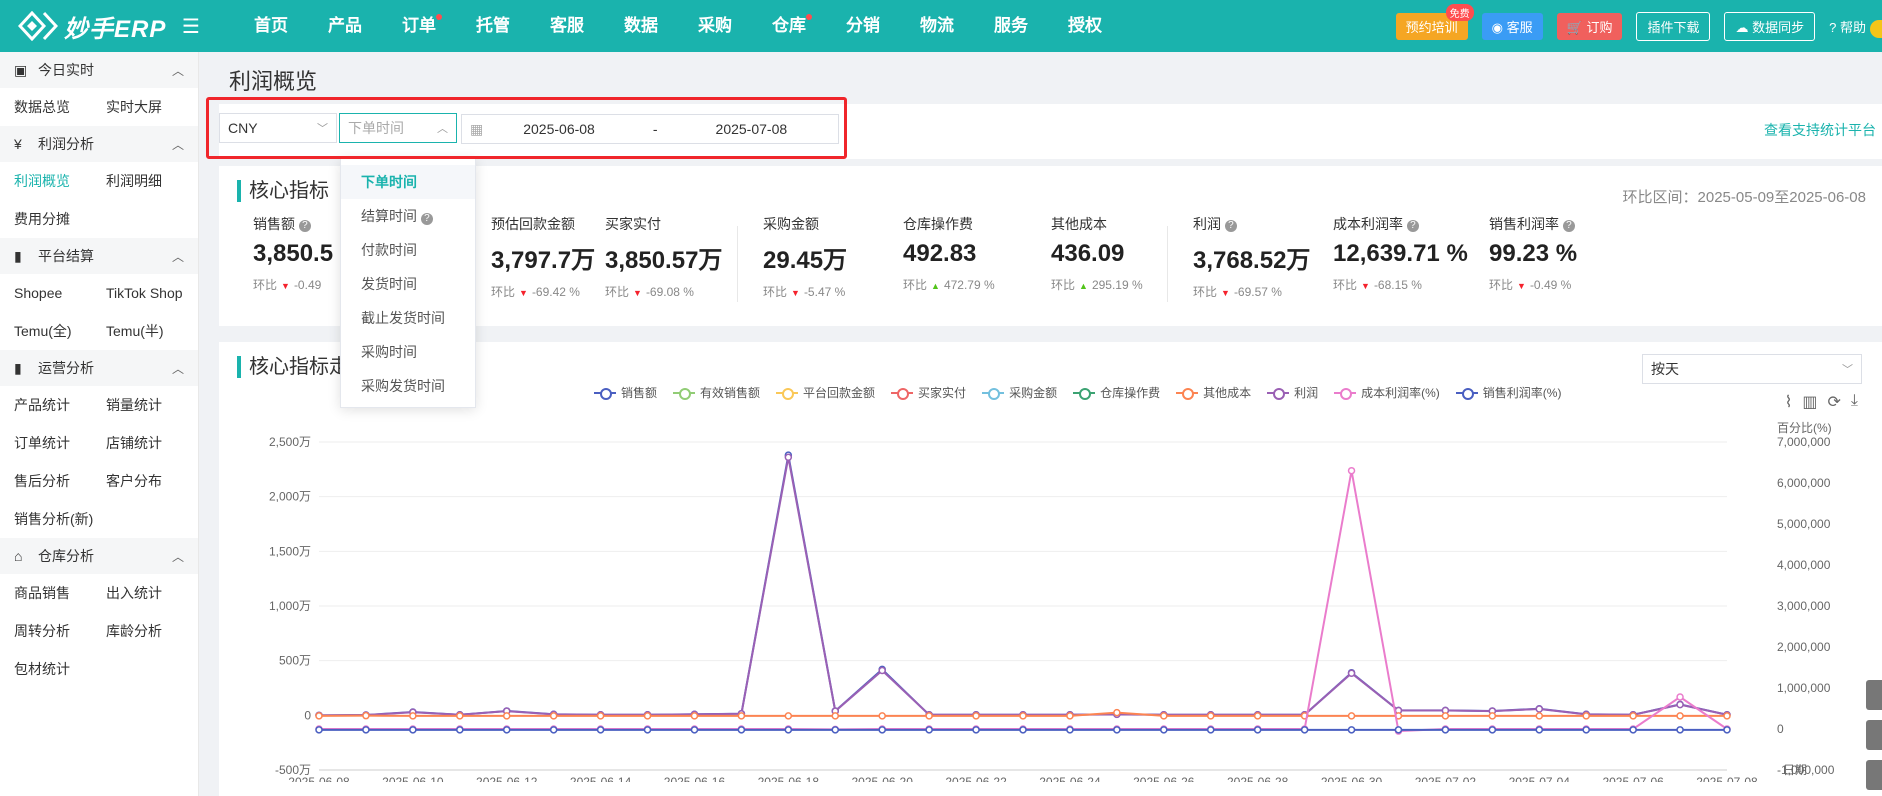  What do you see at coordinates (1533, 253) in the screenshot?
I see `metric-value: 99.23 %` at bounding box center [1533, 253].